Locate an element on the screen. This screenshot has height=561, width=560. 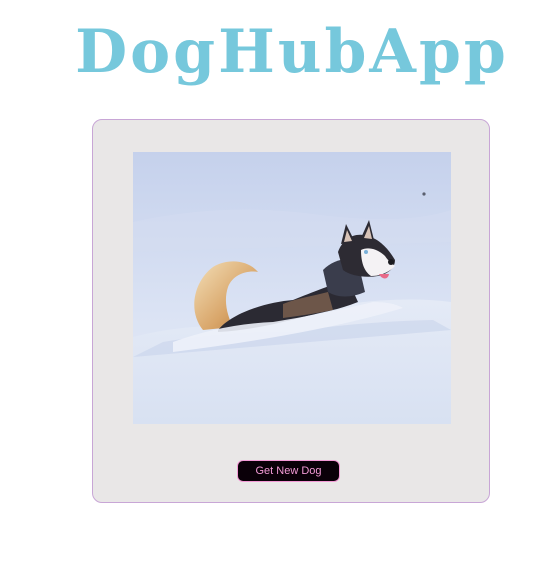
app-title: DogHubApp is located at coordinates (292, 52).